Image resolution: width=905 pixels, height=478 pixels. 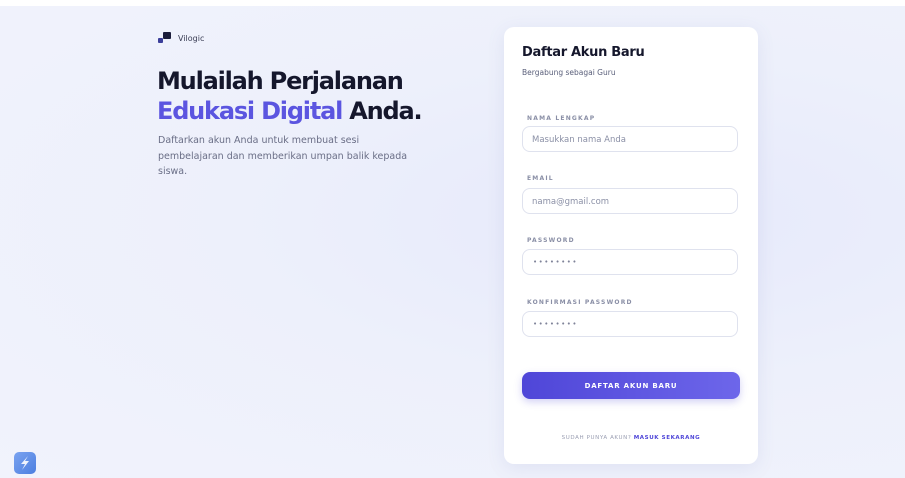 I want to click on confirm-password-field: ••••••••, so click(x=630, y=324).